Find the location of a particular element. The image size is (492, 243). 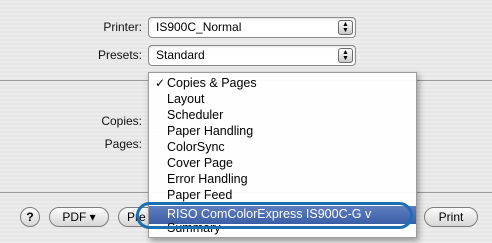

pages-label: Pages: is located at coordinates (123, 144).